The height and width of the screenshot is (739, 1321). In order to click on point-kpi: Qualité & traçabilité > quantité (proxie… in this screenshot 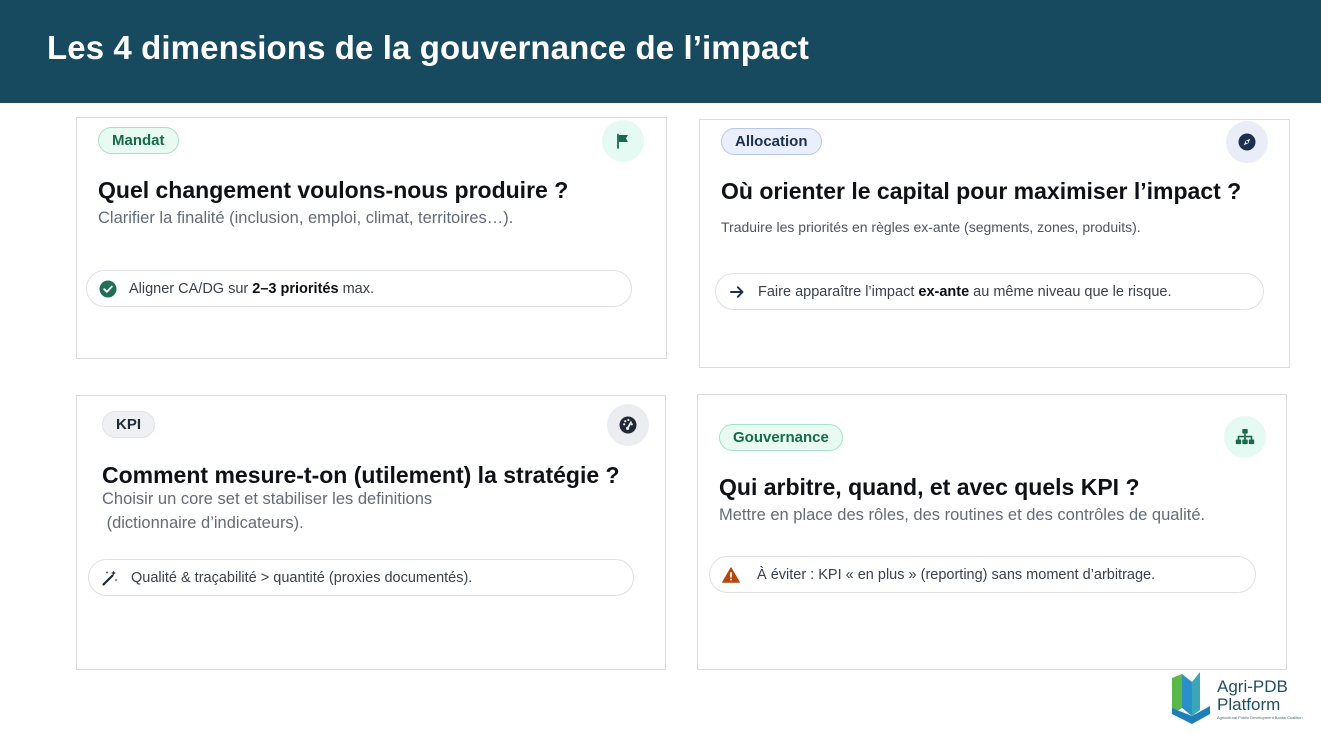, I will do `click(361, 577)`.